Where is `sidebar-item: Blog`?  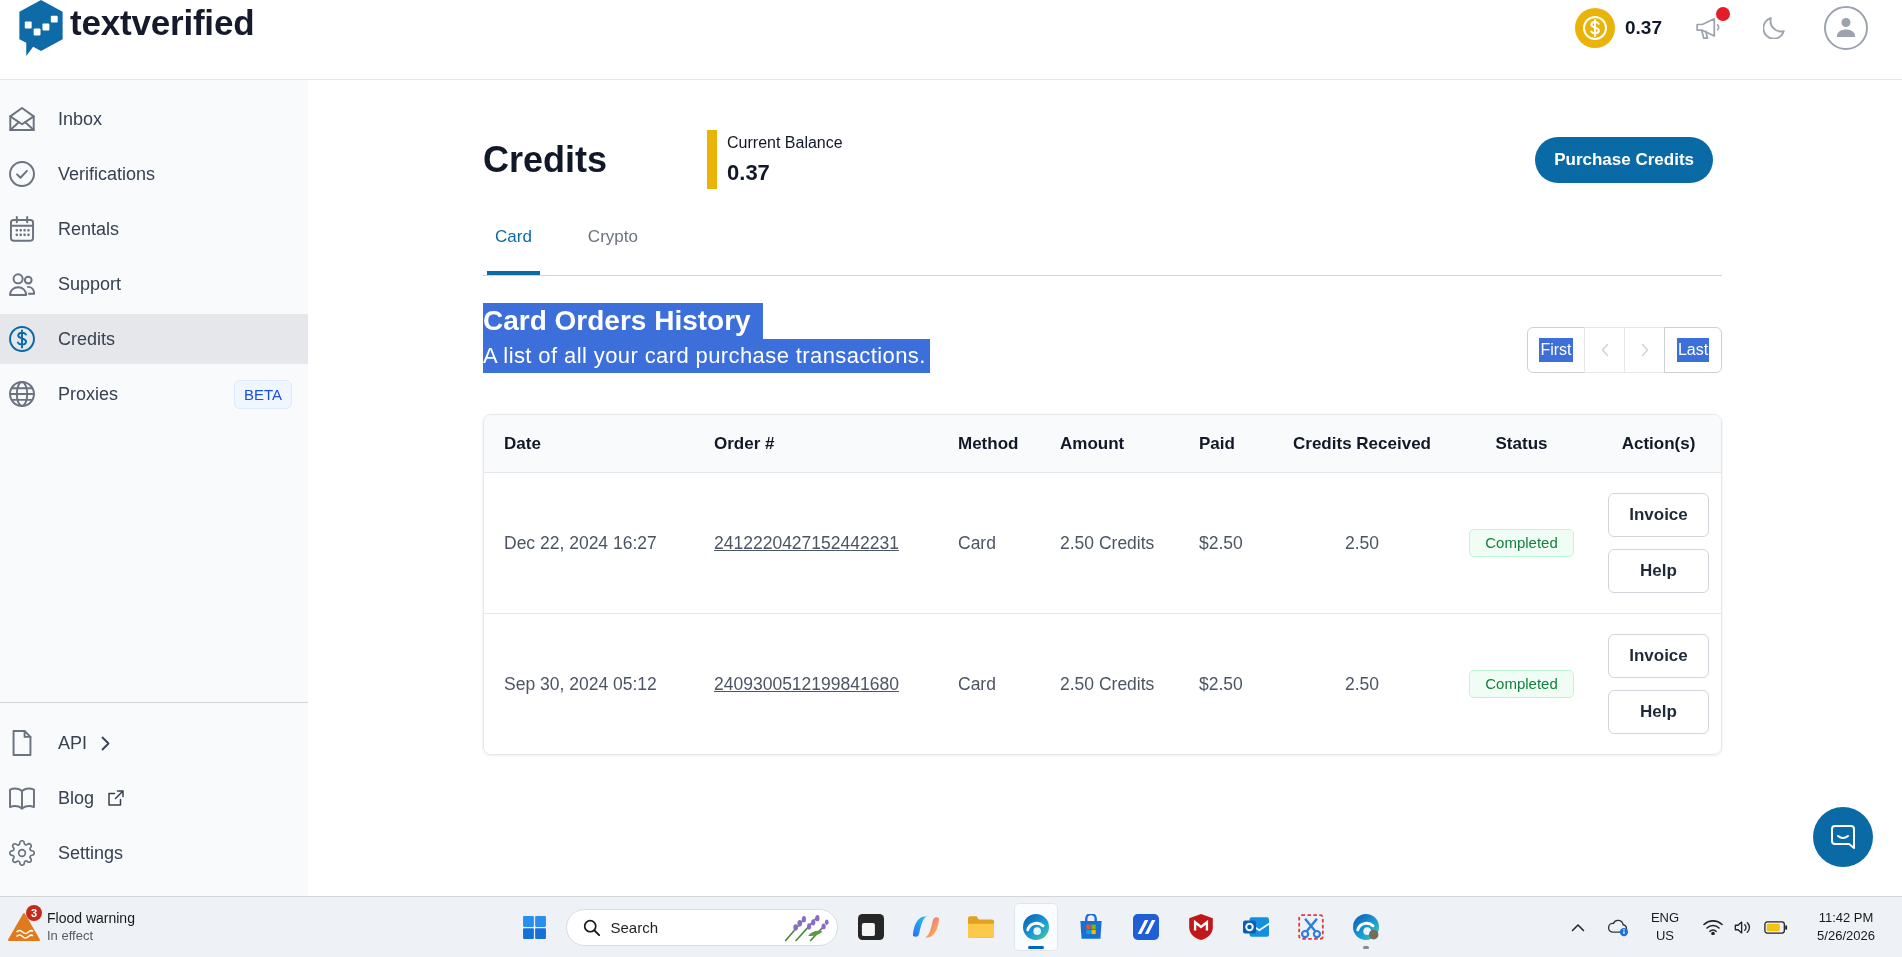 sidebar-item: Blog is located at coordinates (154, 798).